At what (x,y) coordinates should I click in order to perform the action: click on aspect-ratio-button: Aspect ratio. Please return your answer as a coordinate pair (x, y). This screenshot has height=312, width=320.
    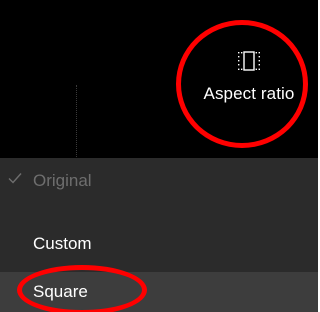
    Looking at the image, I should click on (249, 84).